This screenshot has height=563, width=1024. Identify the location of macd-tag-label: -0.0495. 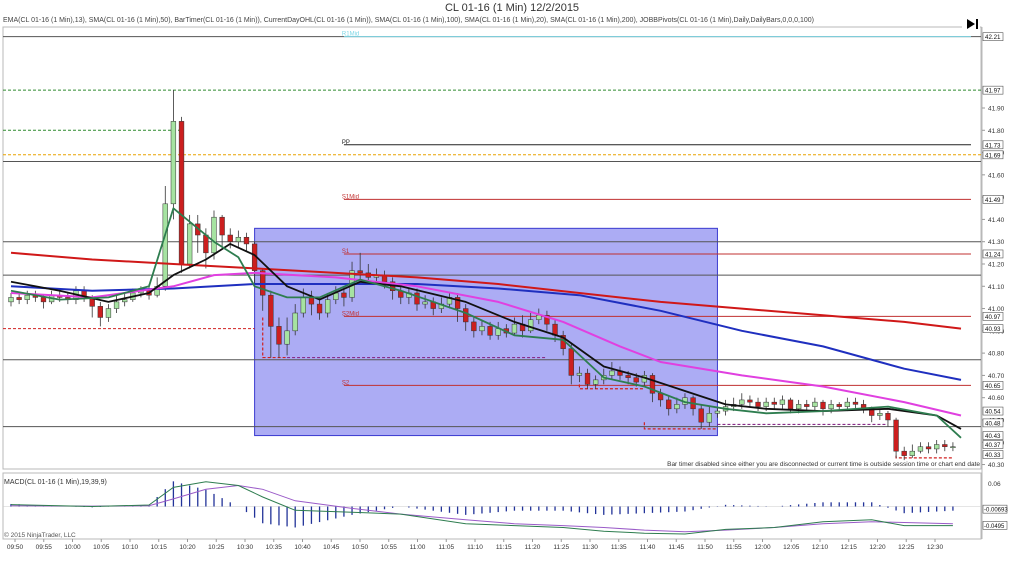
(994, 527).